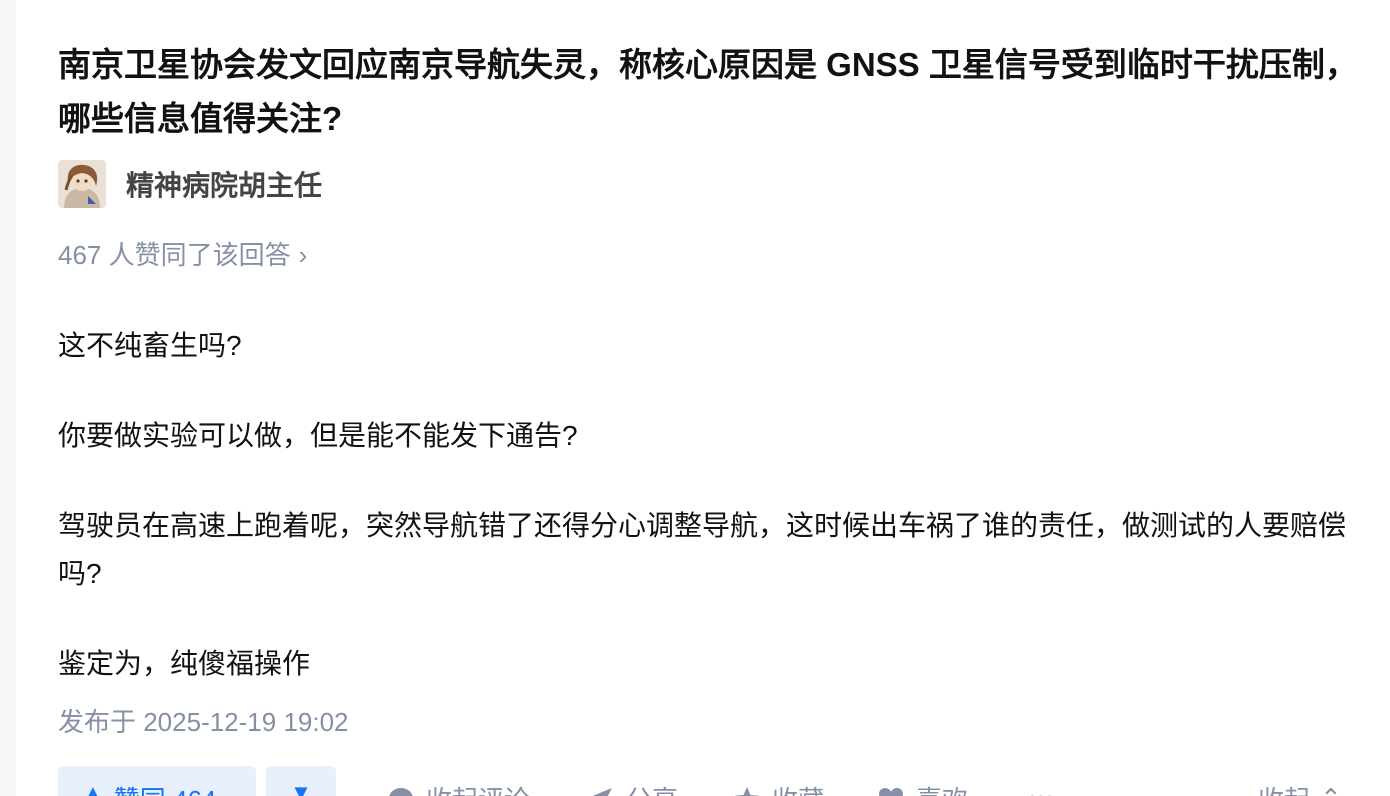  I want to click on favorite-button: 收藏, so click(779, 788).